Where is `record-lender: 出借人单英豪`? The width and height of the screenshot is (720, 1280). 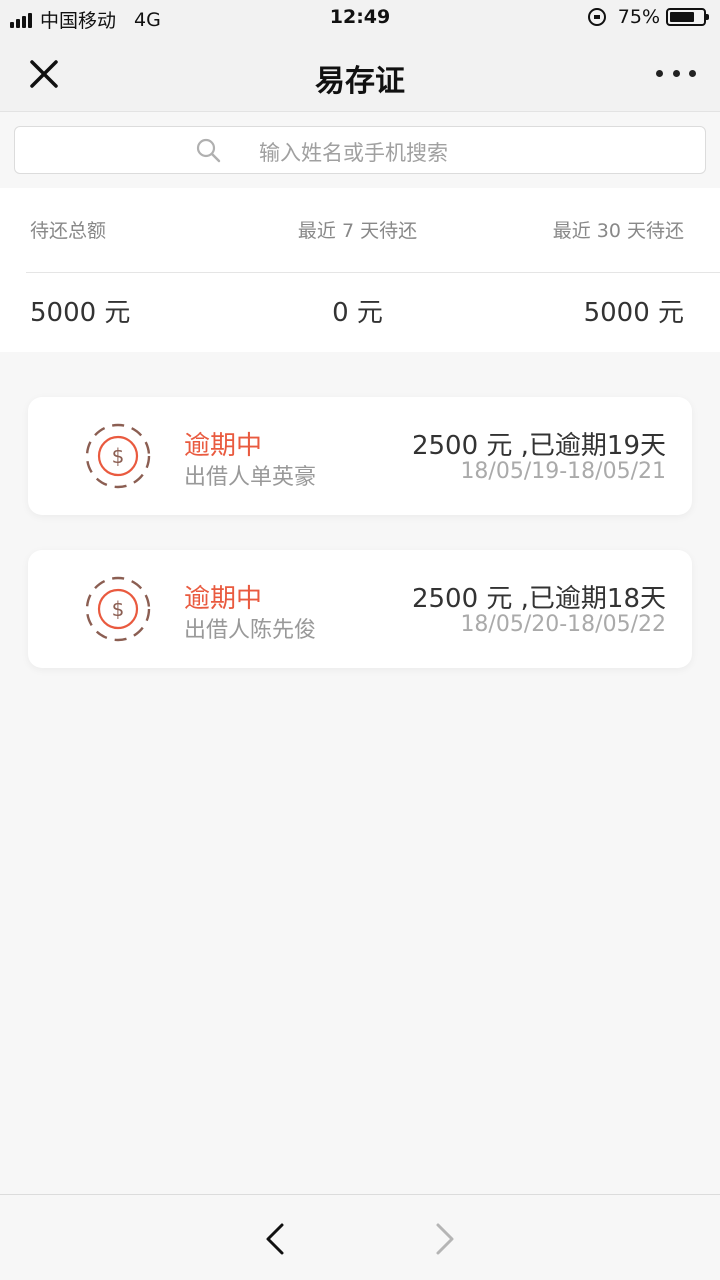 record-lender: 出借人单英豪 is located at coordinates (250, 477).